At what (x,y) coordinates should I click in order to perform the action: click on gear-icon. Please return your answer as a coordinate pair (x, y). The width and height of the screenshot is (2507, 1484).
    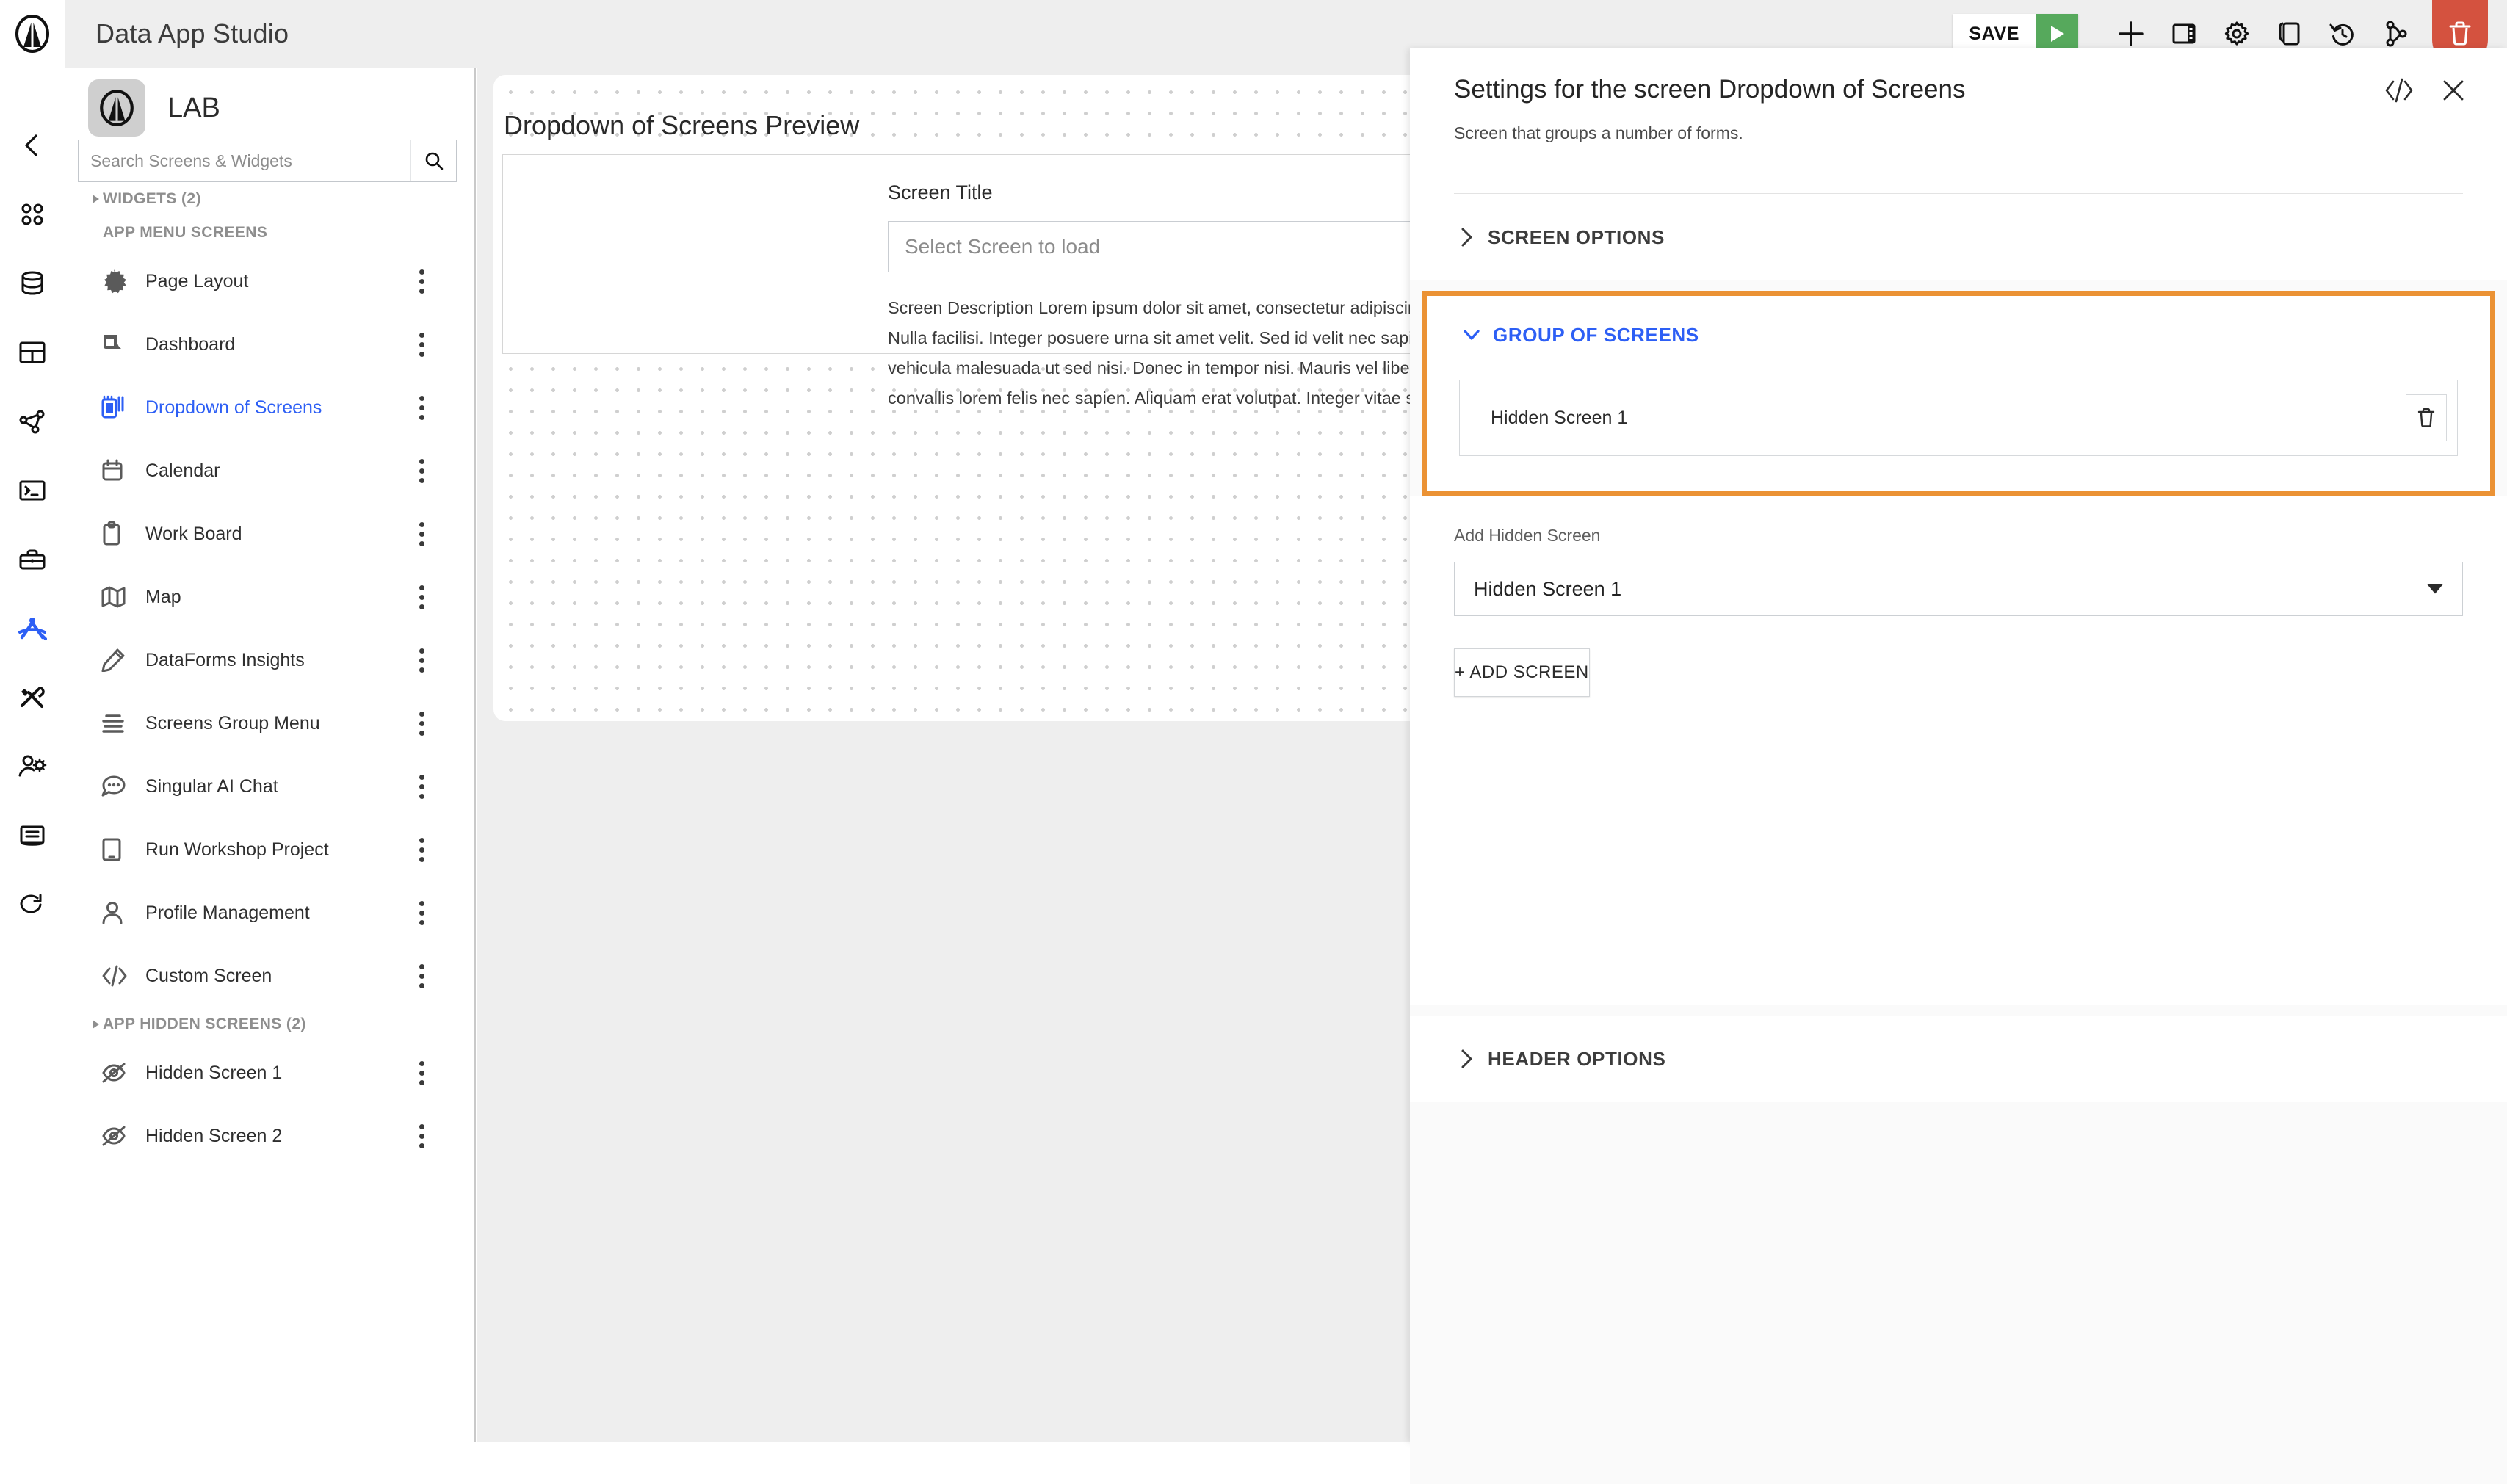
    Looking at the image, I should click on (2236, 33).